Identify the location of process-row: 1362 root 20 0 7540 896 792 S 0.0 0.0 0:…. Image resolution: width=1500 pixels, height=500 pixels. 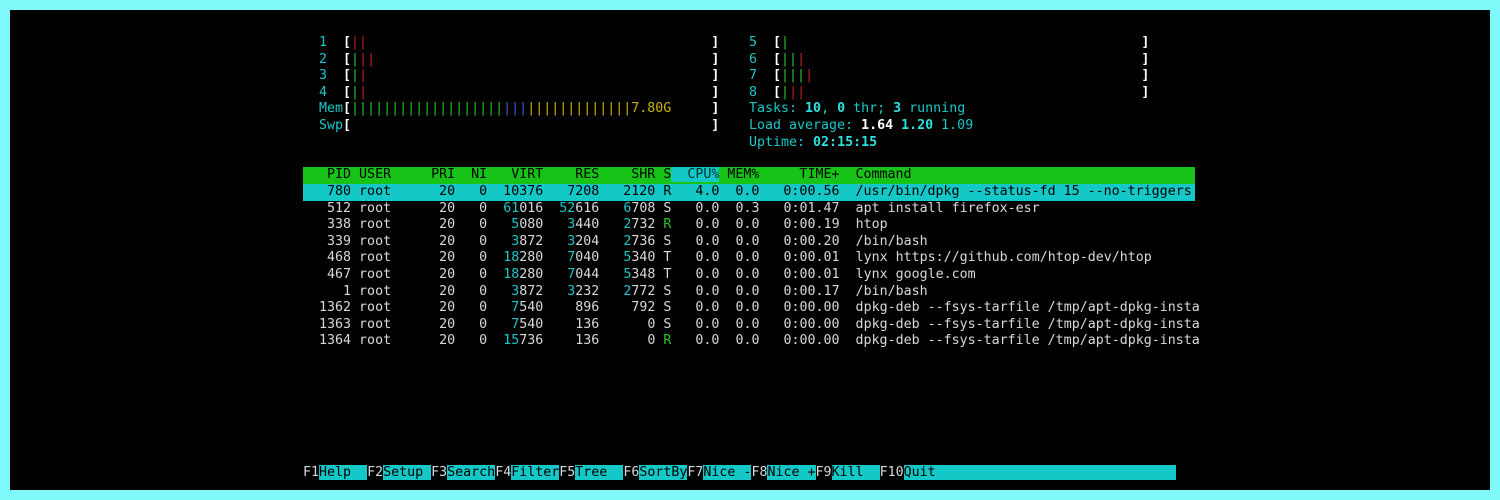
(751, 308).